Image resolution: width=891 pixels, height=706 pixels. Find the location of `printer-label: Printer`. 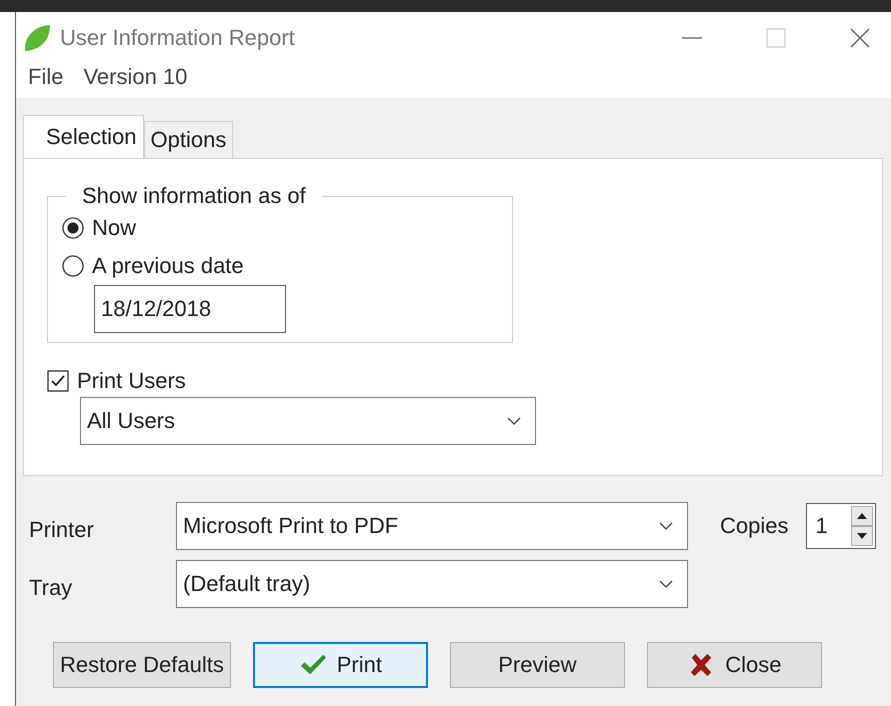

printer-label: Printer is located at coordinates (62, 529).